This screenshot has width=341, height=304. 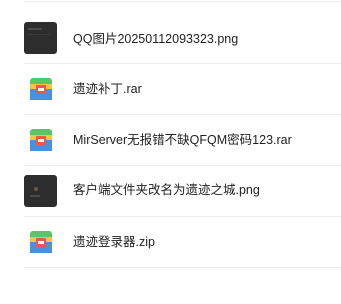 I want to click on file-name: MirServer无报错不缺QFQM密码123.rar, so click(x=182, y=140).